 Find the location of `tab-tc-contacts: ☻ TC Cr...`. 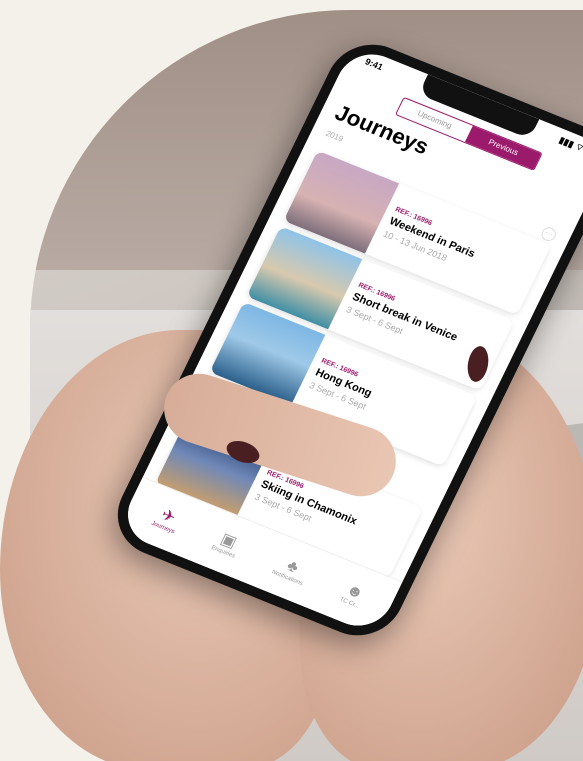

tab-tc-contacts: ☻ TC Cr... is located at coordinates (354, 595).